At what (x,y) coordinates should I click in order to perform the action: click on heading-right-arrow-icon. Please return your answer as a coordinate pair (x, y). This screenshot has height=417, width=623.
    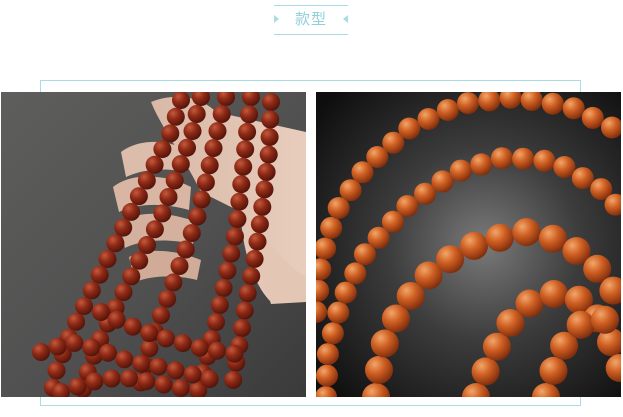
    Looking at the image, I should click on (345, 19).